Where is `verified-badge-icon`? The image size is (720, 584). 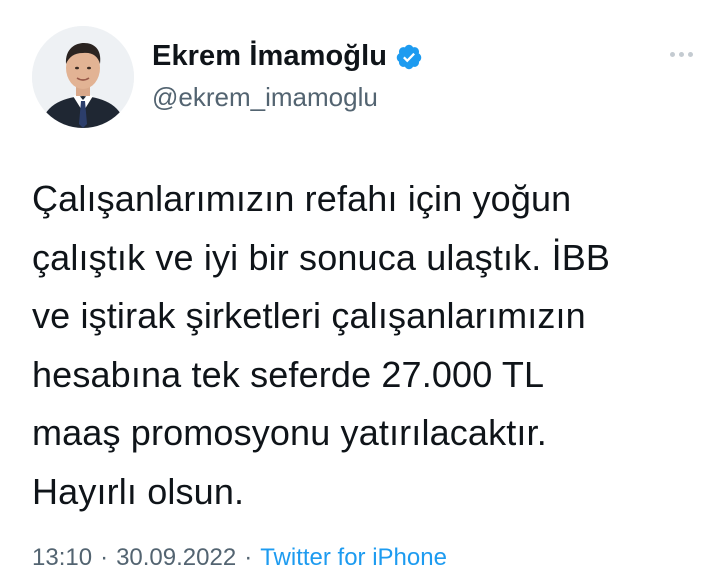
verified-badge-icon is located at coordinates (409, 57).